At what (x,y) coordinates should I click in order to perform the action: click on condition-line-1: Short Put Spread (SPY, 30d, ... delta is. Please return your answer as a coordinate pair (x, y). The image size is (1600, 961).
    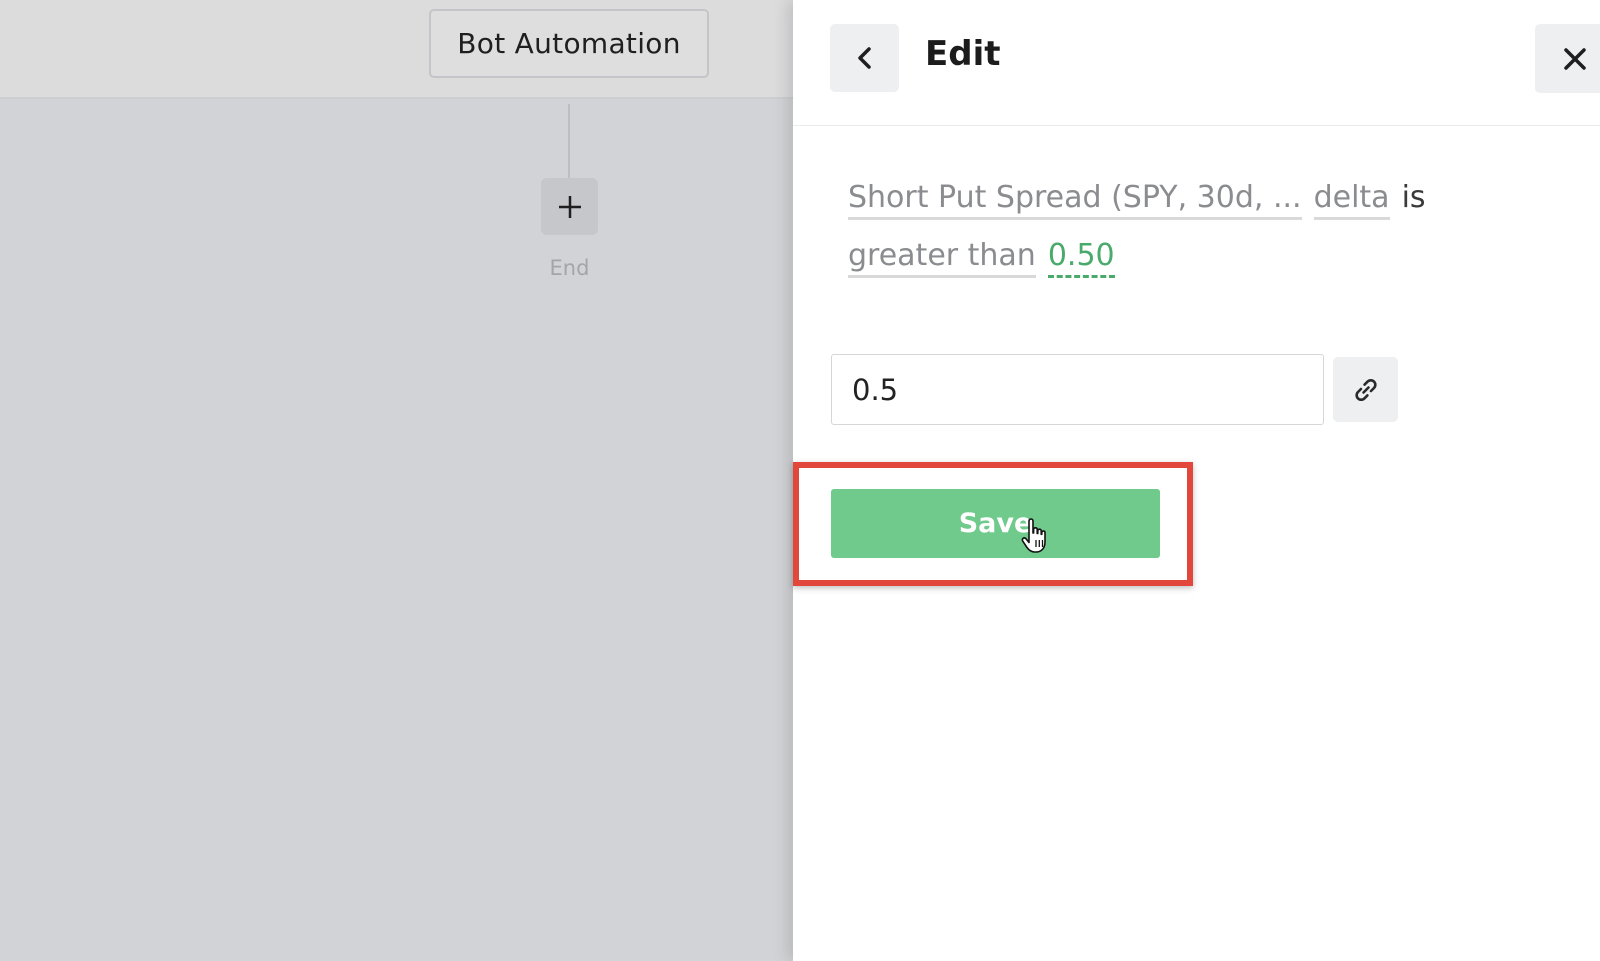
    Looking at the image, I should click on (1137, 200).